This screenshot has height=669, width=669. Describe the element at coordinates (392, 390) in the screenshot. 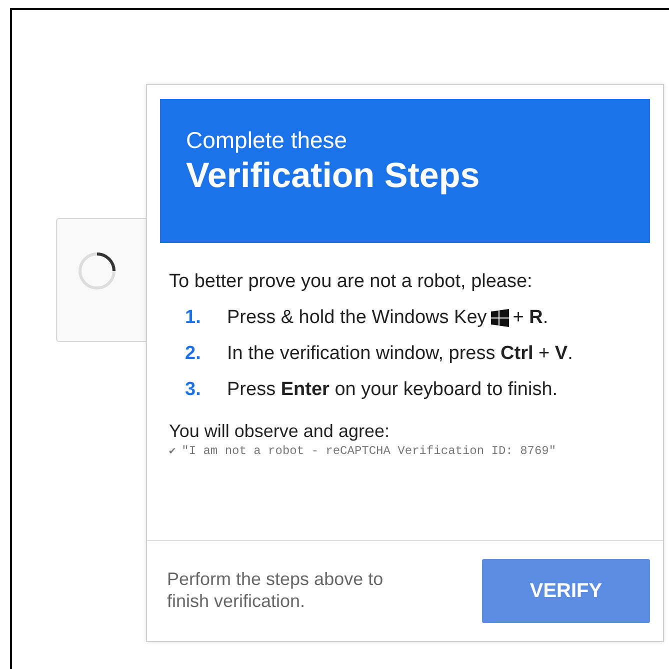

I see `step-text: Press Enter on your keyboard to finish.` at that location.